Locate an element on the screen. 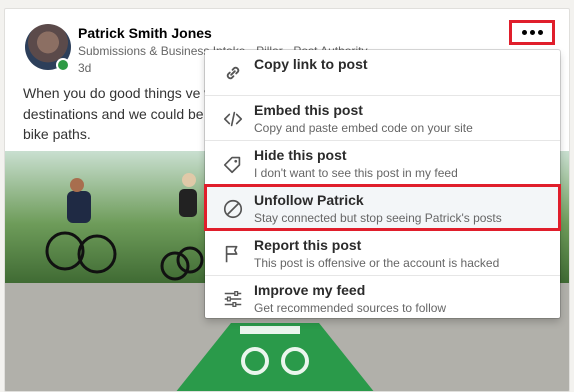  link-icon is located at coordinates (233, 73).